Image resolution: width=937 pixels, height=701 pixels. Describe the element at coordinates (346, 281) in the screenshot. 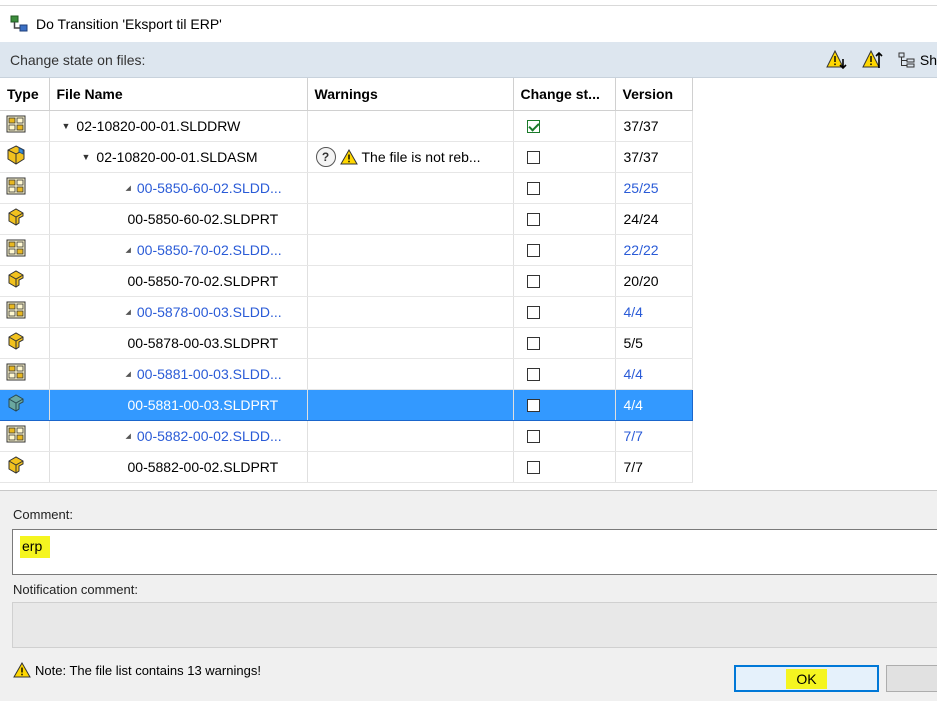

I see `table-row: 00-5850-70-02.SLDPRT 20/20` at that location.